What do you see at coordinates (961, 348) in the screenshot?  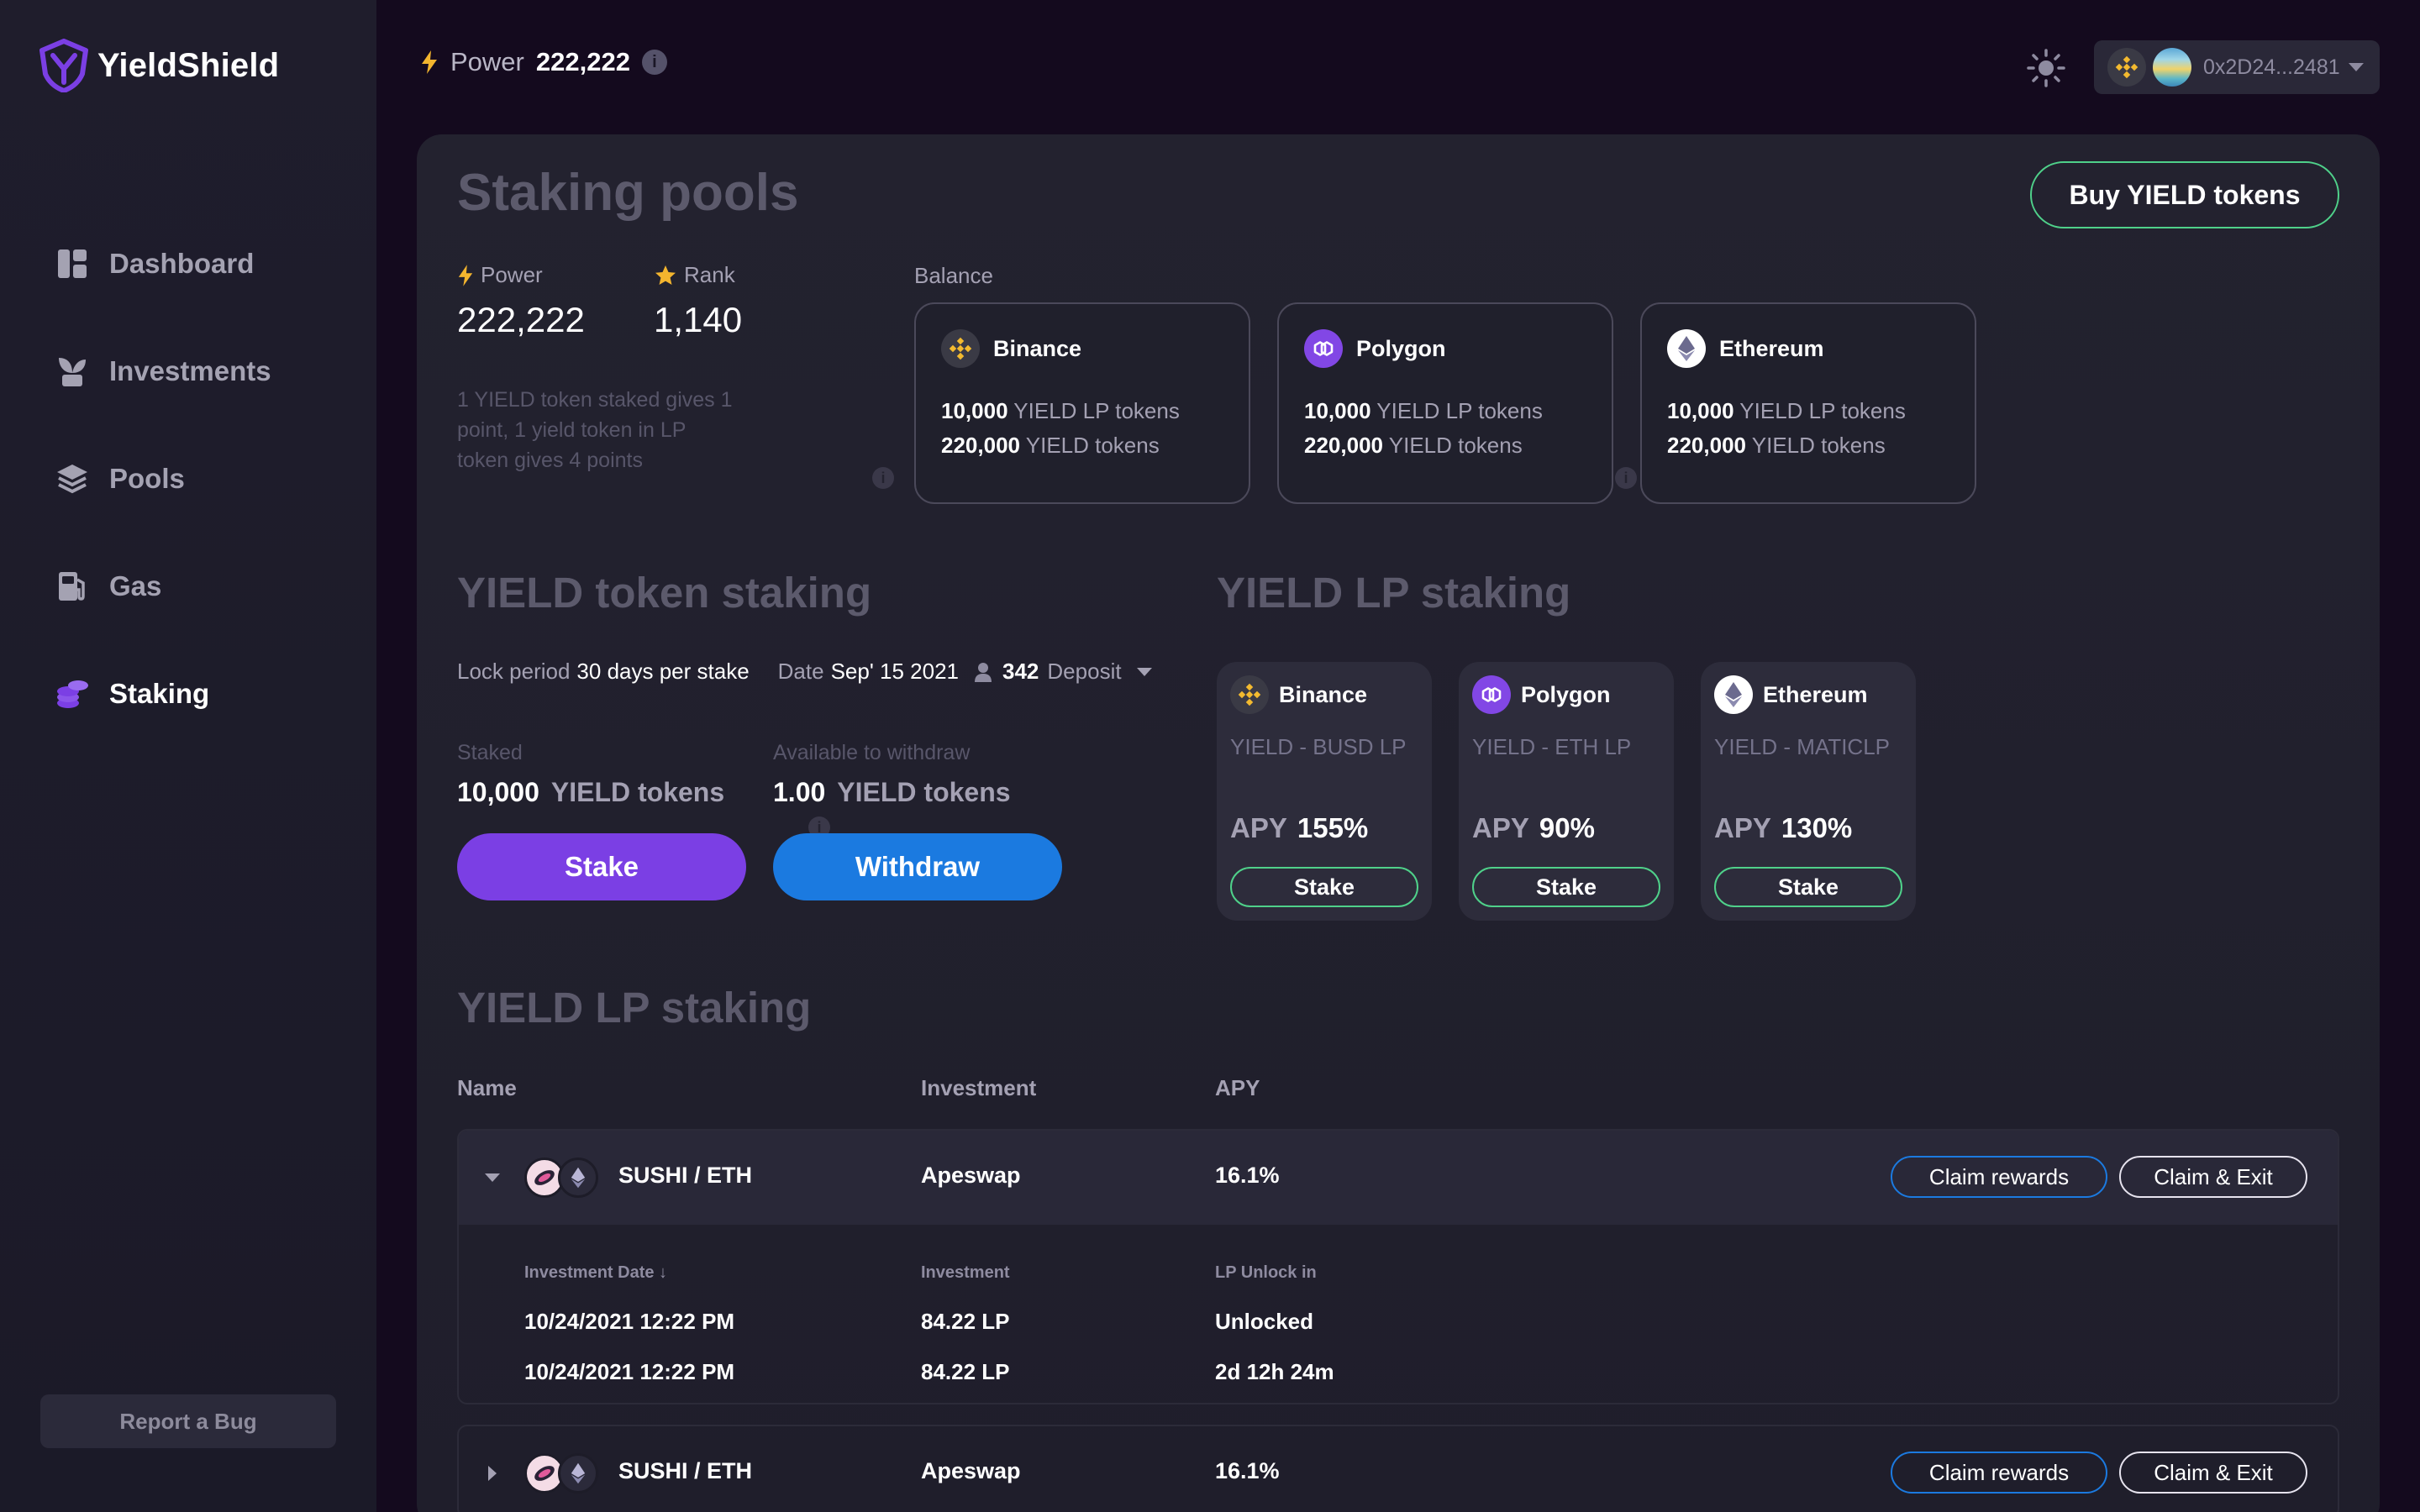 I see `binance-icon` at bounding box center [961, 348].